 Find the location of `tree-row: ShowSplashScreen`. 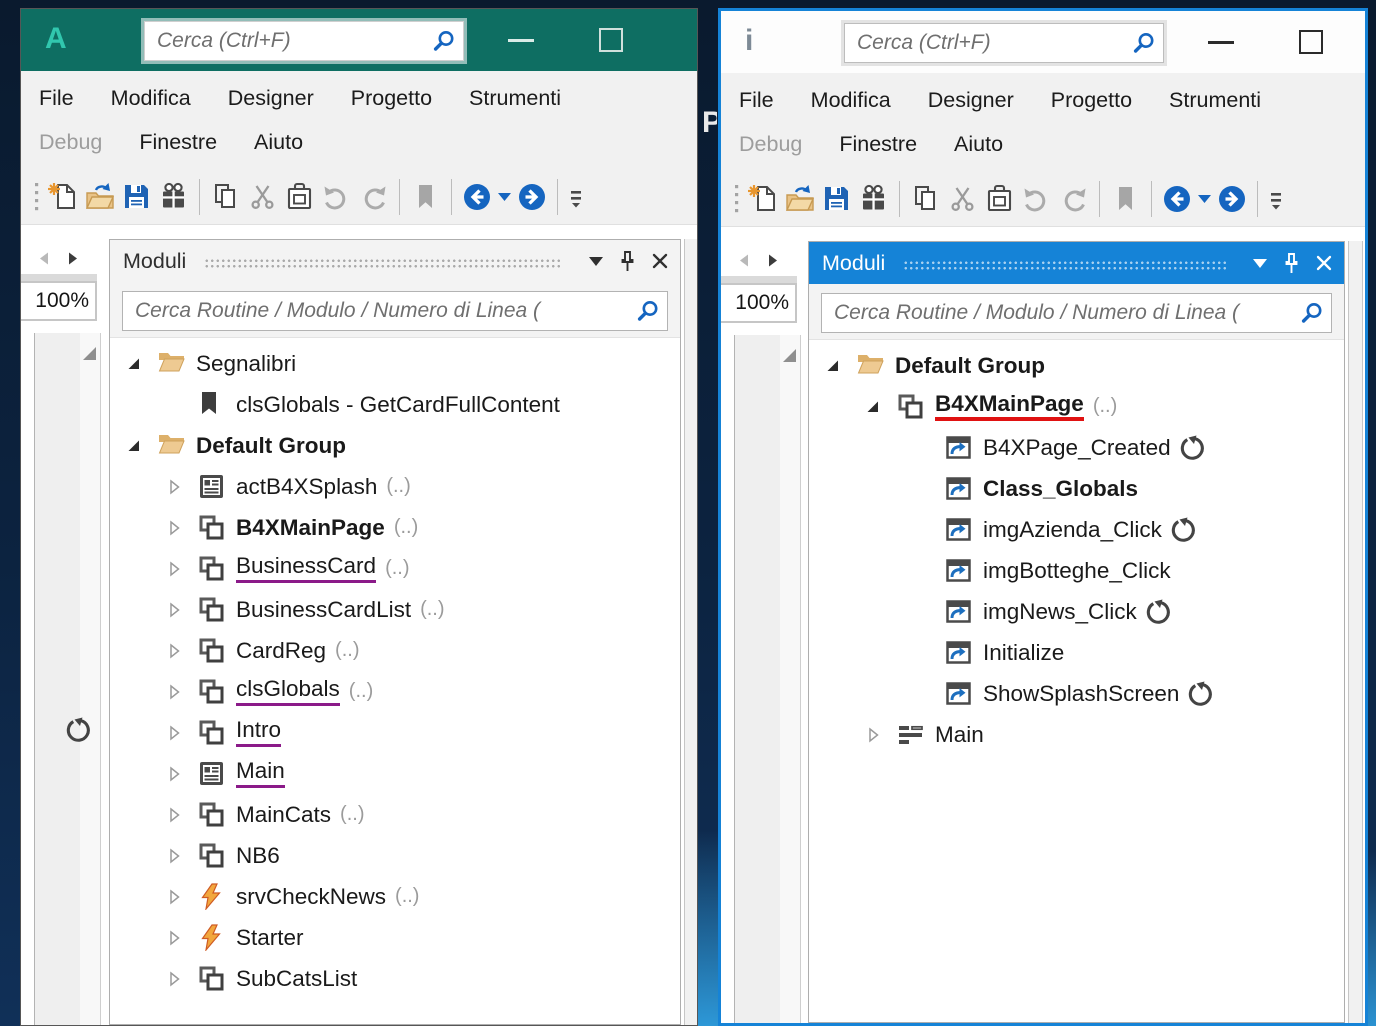

tree-row: ShowSplashScreen is located at coordinates (1076, 693).